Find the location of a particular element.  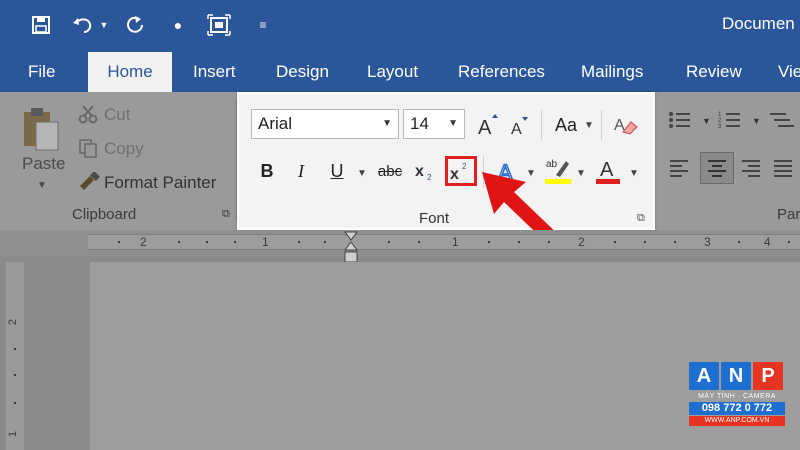

logo-phone: 098 772 0 772 is located at coordinates (737, 408).